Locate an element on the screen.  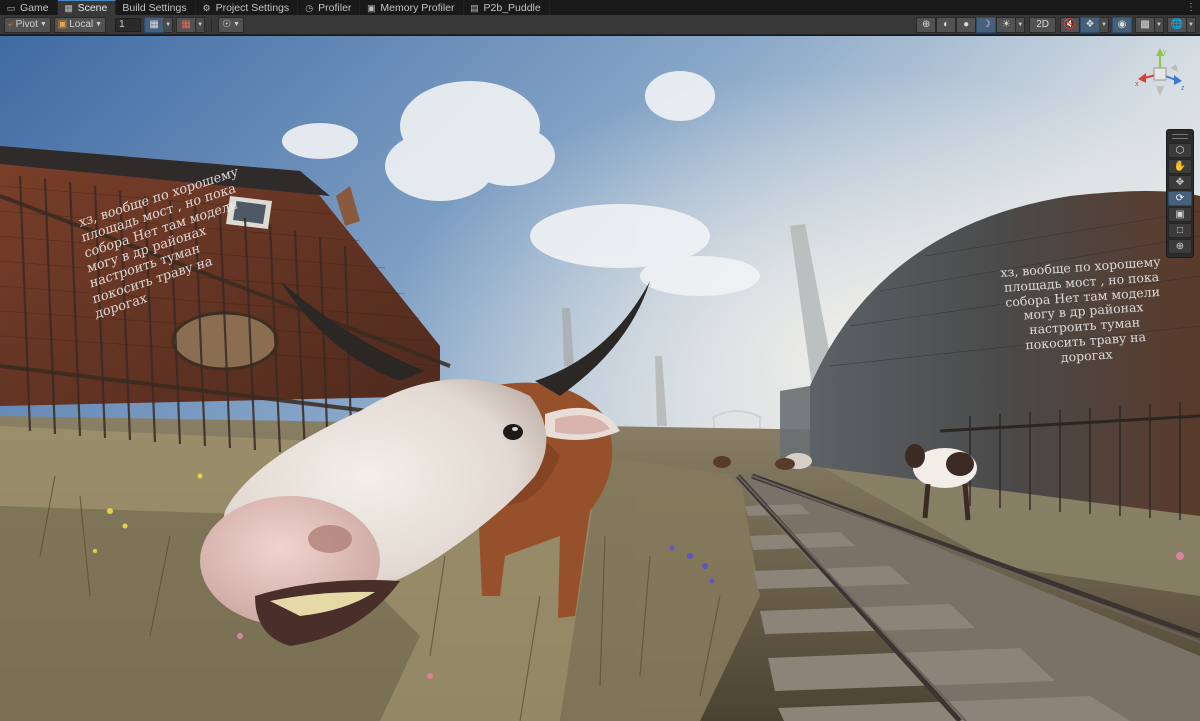
tab-scene: ▦ Scene is located at coordinates (87, 7).